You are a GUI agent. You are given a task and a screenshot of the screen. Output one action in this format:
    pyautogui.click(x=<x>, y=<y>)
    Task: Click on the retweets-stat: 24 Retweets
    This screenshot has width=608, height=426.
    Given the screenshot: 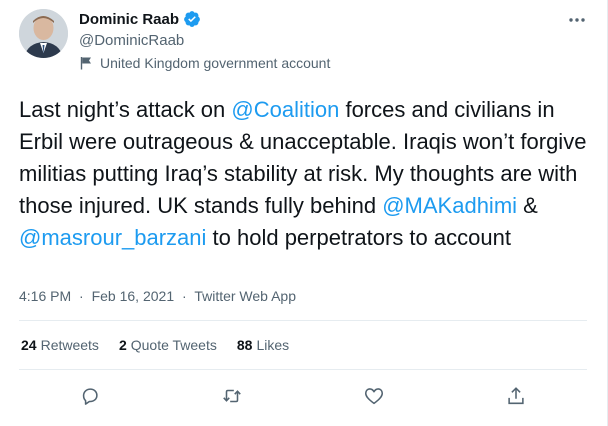 What is the action you would take?
    pyautogui.click(x=60, y=345)
    